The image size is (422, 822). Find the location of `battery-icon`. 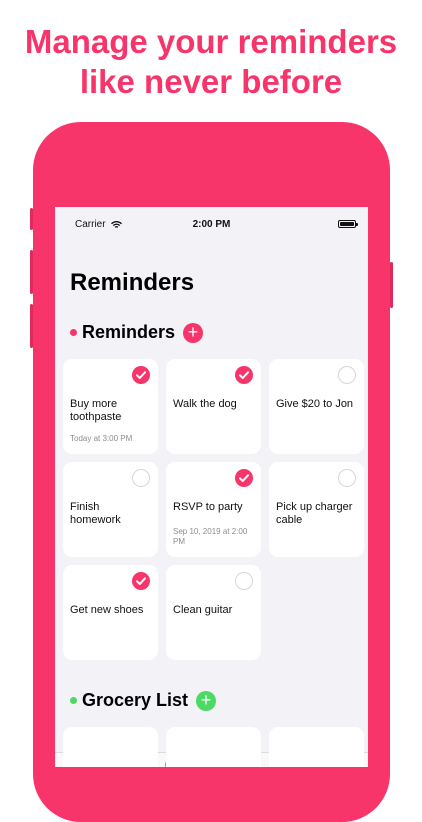

battery-icon is located at coordinates (348, 224).